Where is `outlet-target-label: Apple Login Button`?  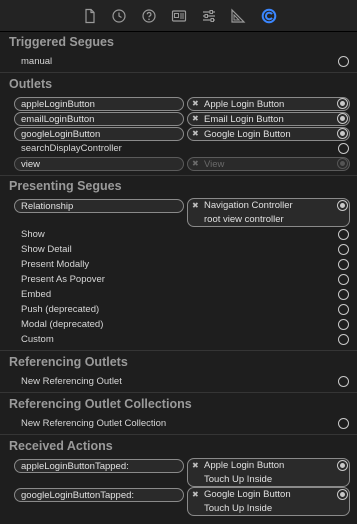 outlet-target-label: Apple Login Button is located at coordinates (244, 104).